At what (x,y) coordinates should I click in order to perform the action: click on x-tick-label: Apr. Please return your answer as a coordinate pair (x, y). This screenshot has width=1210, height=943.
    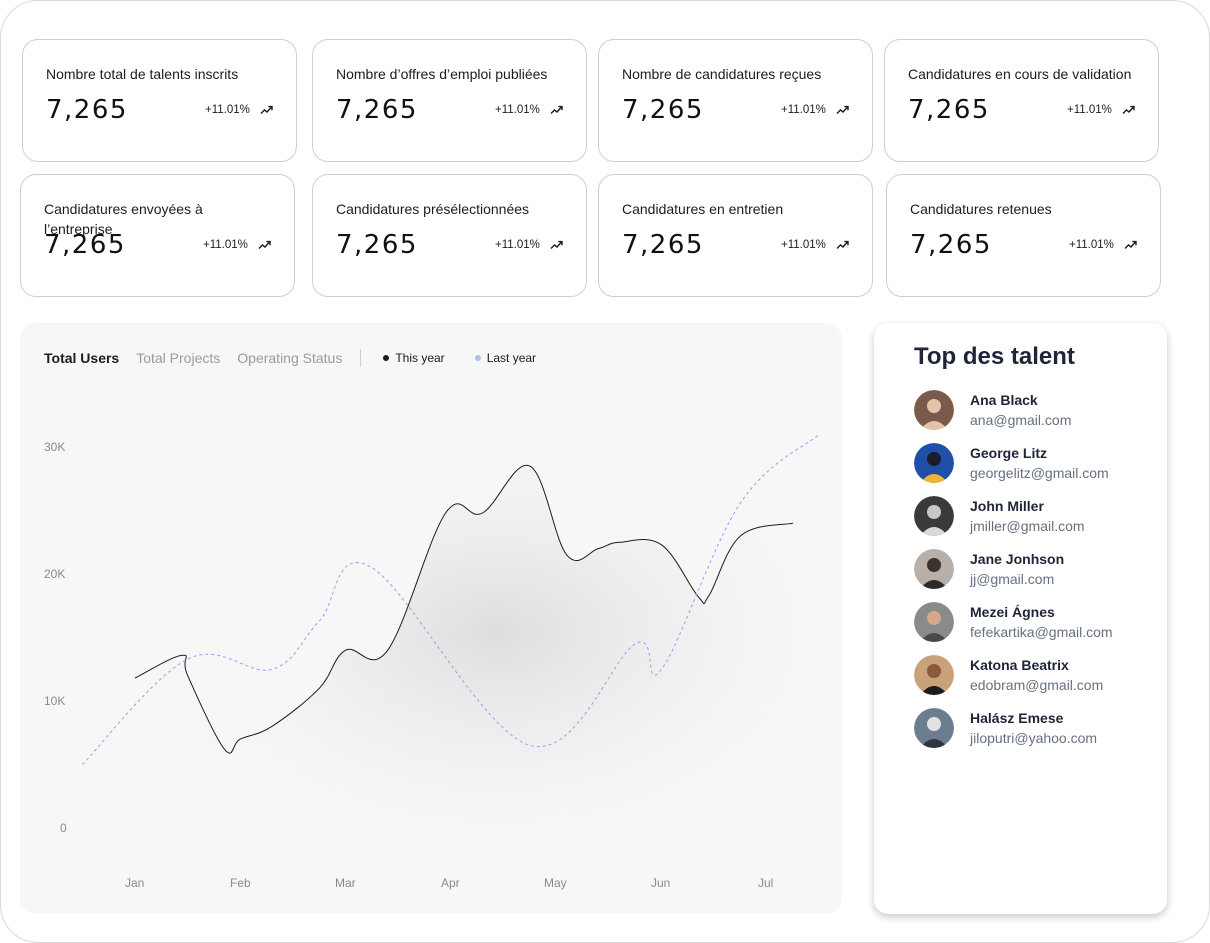
    Looking at the image, I should click on (450, 883).